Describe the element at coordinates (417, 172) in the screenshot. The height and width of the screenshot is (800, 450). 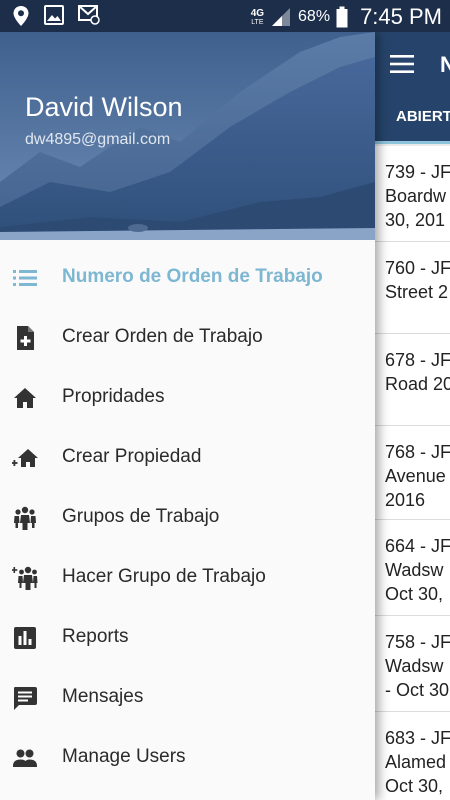
I see `work-order-text: 739 - JF` at that location.